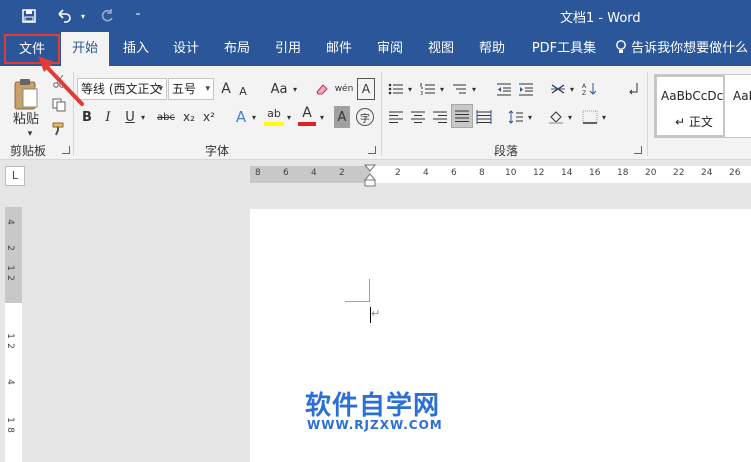 Image resolution: width=751 pixels, height=462 pixels. What do you see at coordinates (590, 89) in the screenshot?
I see `sort-icon: AZ` at bounding box center [590, 89].